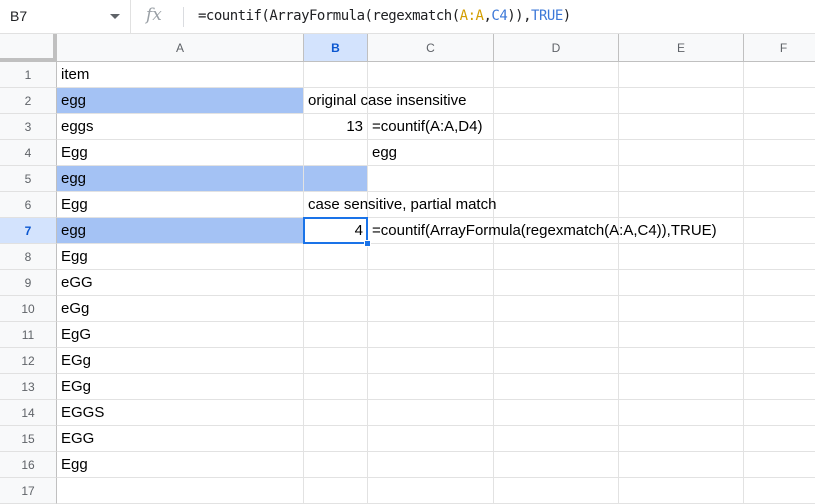 This screenshot has height=504, width=815. I want to click on cell-b8, so click(336, 257).